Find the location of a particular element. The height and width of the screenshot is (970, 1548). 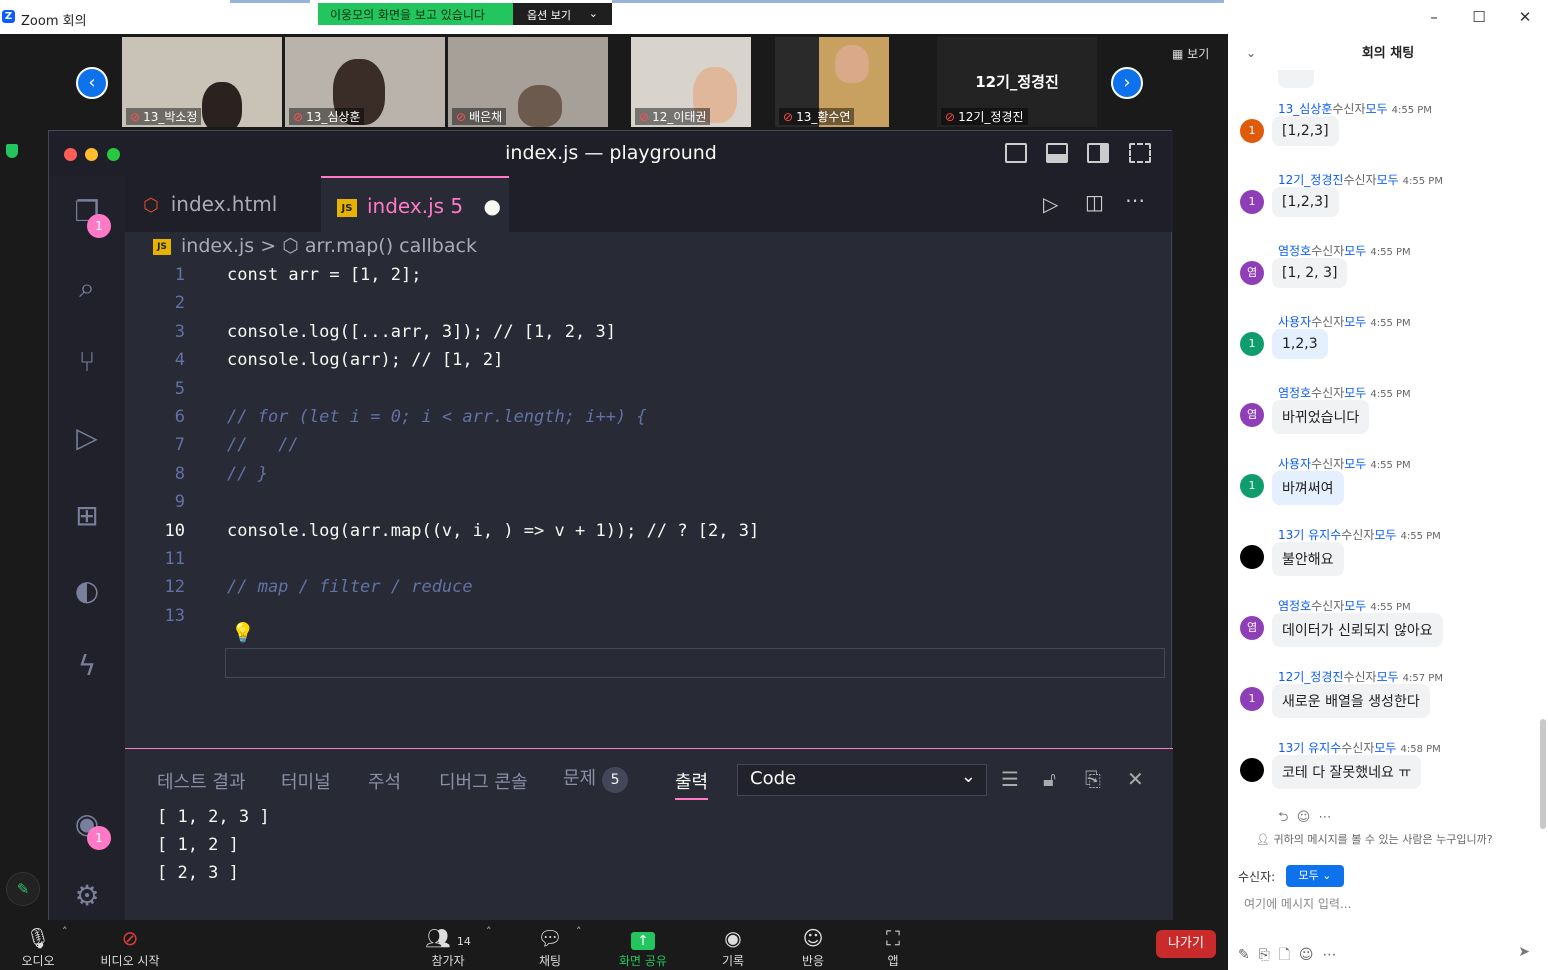

minimize-button: – is located at coordinates (1434, 17).